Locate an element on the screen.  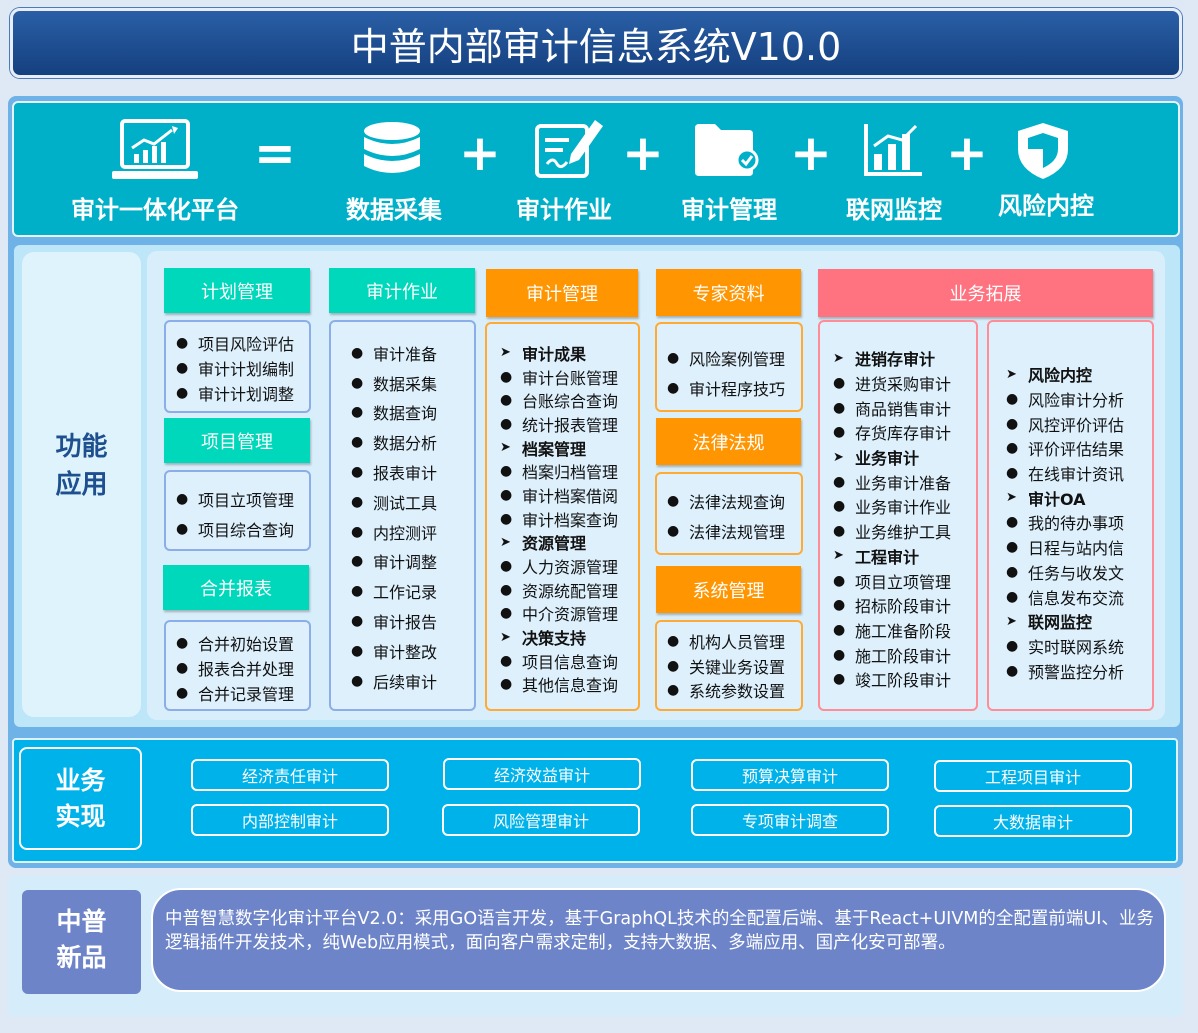
expert-data-header: 专家资料 is located at coordinates (728, 292).